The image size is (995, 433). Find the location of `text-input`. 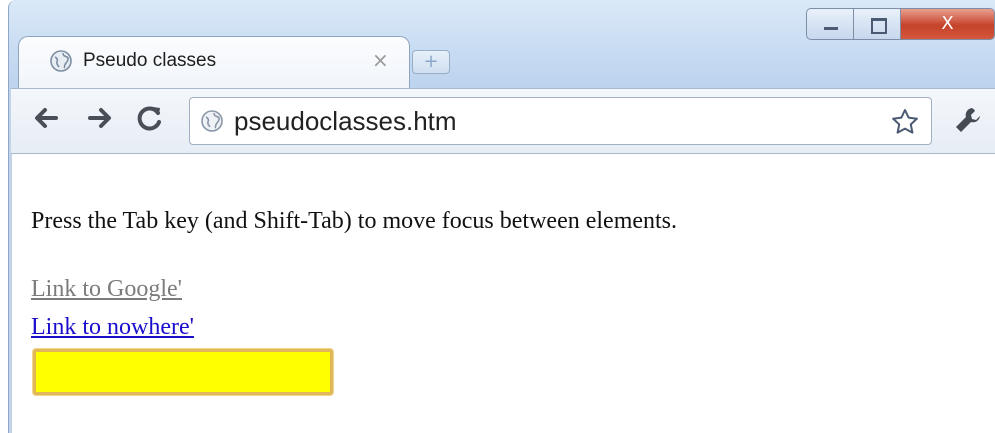

text-input is located at coordinates (183, 372).